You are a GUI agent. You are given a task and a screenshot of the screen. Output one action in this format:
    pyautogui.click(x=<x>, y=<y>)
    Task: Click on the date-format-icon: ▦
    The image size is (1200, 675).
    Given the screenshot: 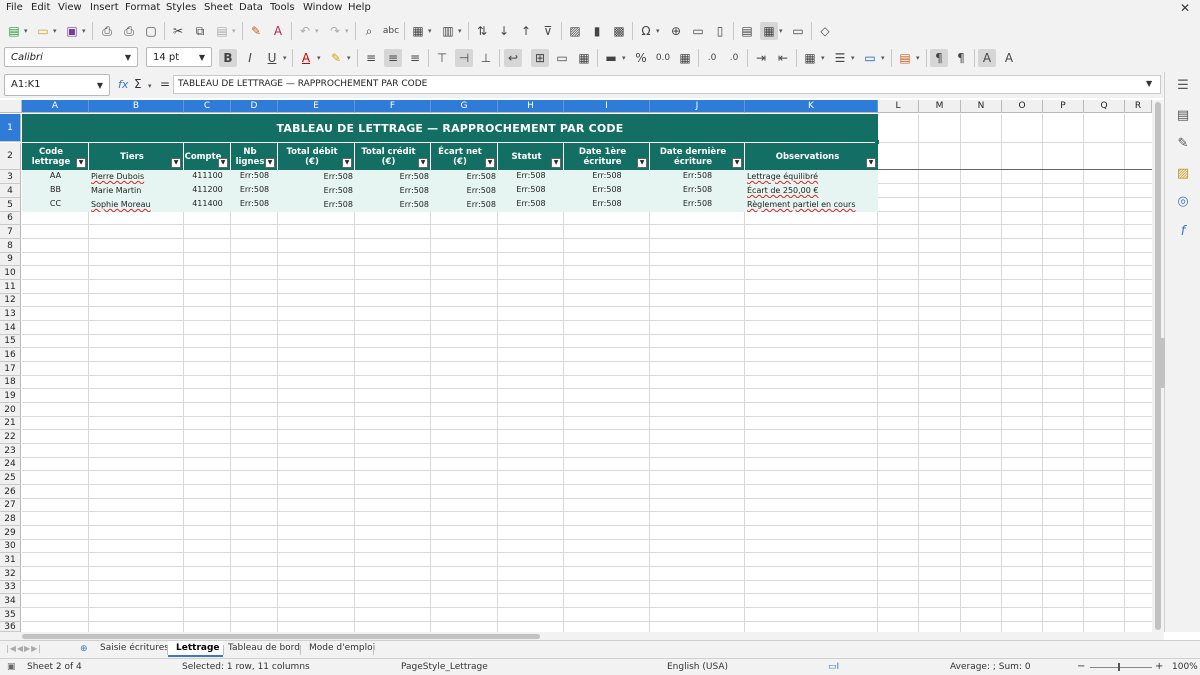 What is the action you would take?
    pyautogui.click(x=685, y=58)
    